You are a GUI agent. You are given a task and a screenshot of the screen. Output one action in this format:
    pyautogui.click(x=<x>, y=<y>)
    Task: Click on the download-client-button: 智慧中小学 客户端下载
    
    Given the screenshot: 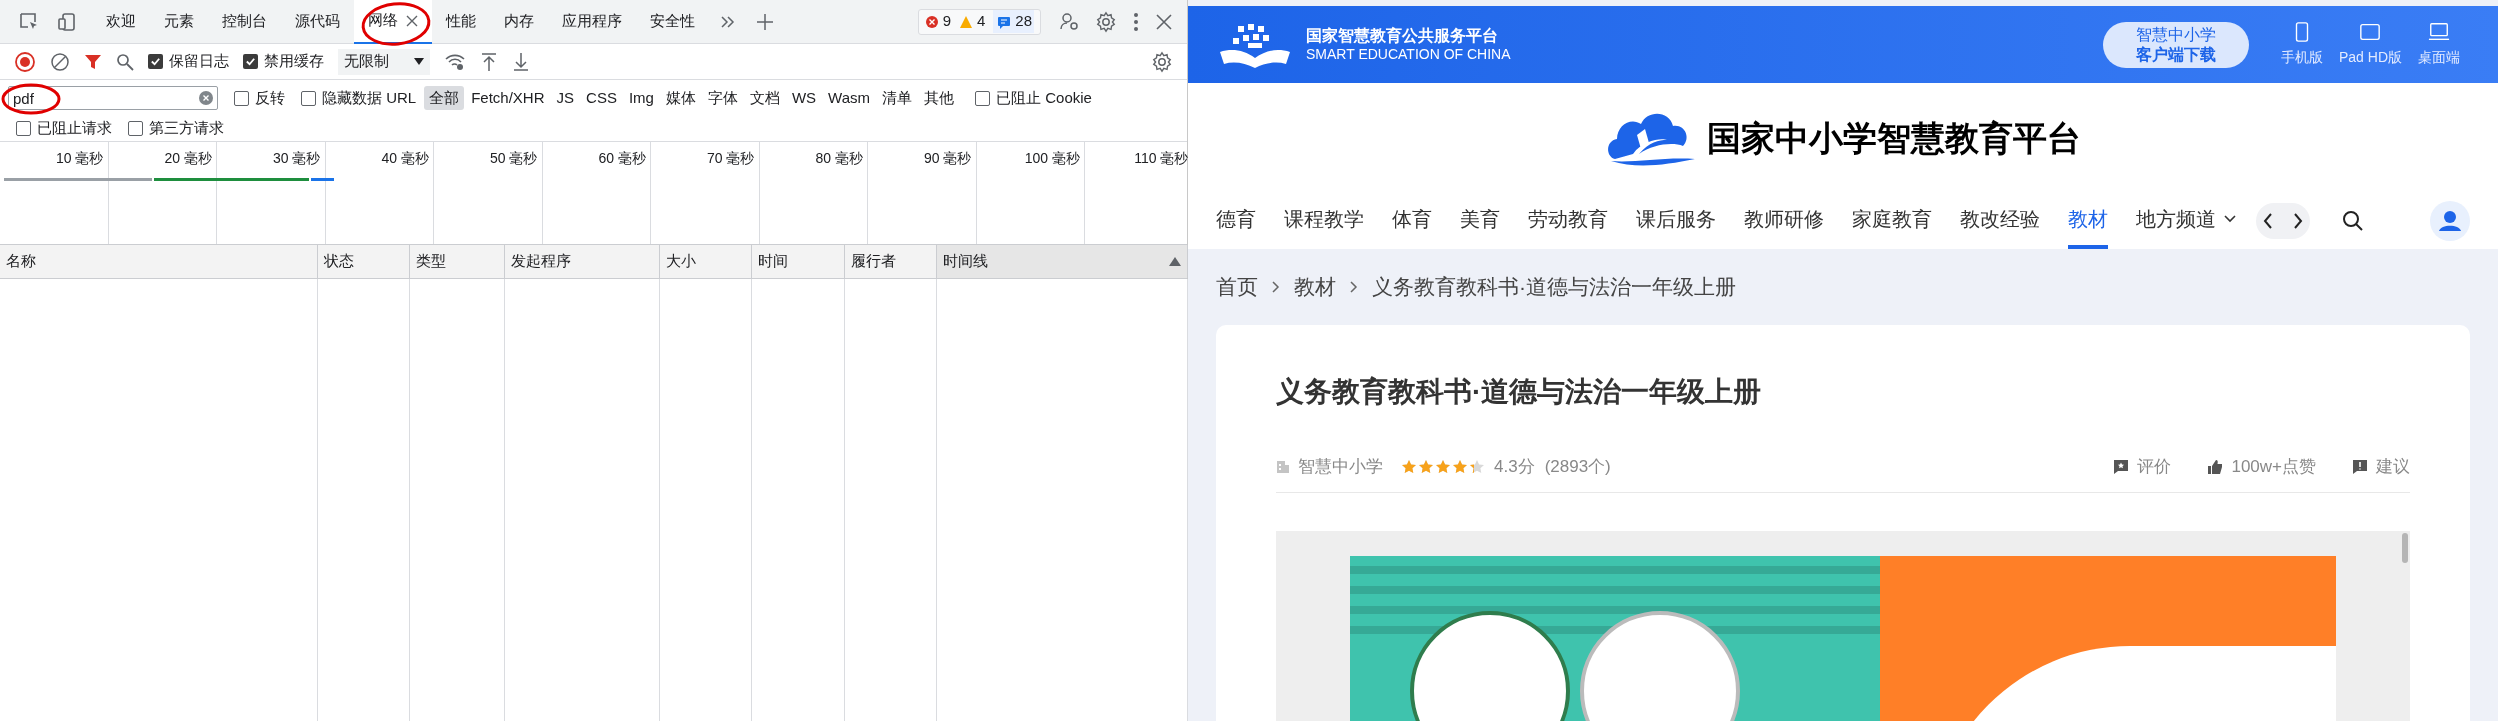 What is the action you would take?
    pyautogui.click(x=2175, y=44)
    